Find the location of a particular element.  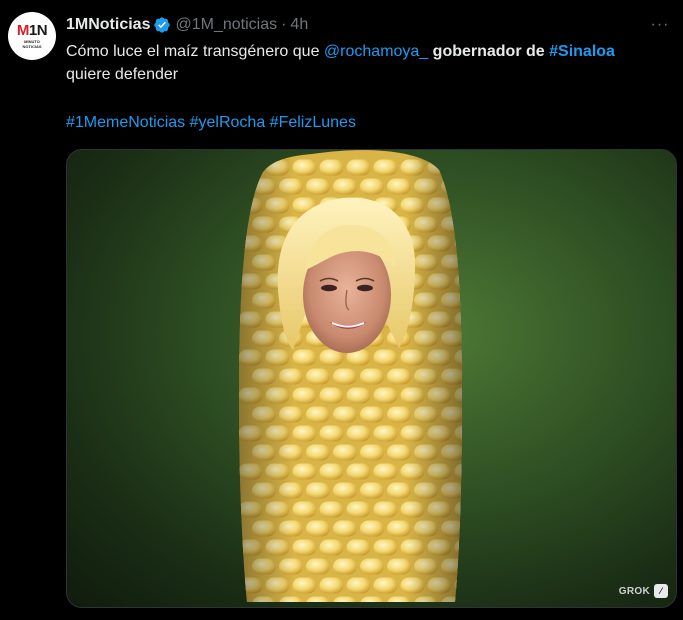

avatar: M1N MINUTO NOTICIAS is located at coordinates (32, 36).